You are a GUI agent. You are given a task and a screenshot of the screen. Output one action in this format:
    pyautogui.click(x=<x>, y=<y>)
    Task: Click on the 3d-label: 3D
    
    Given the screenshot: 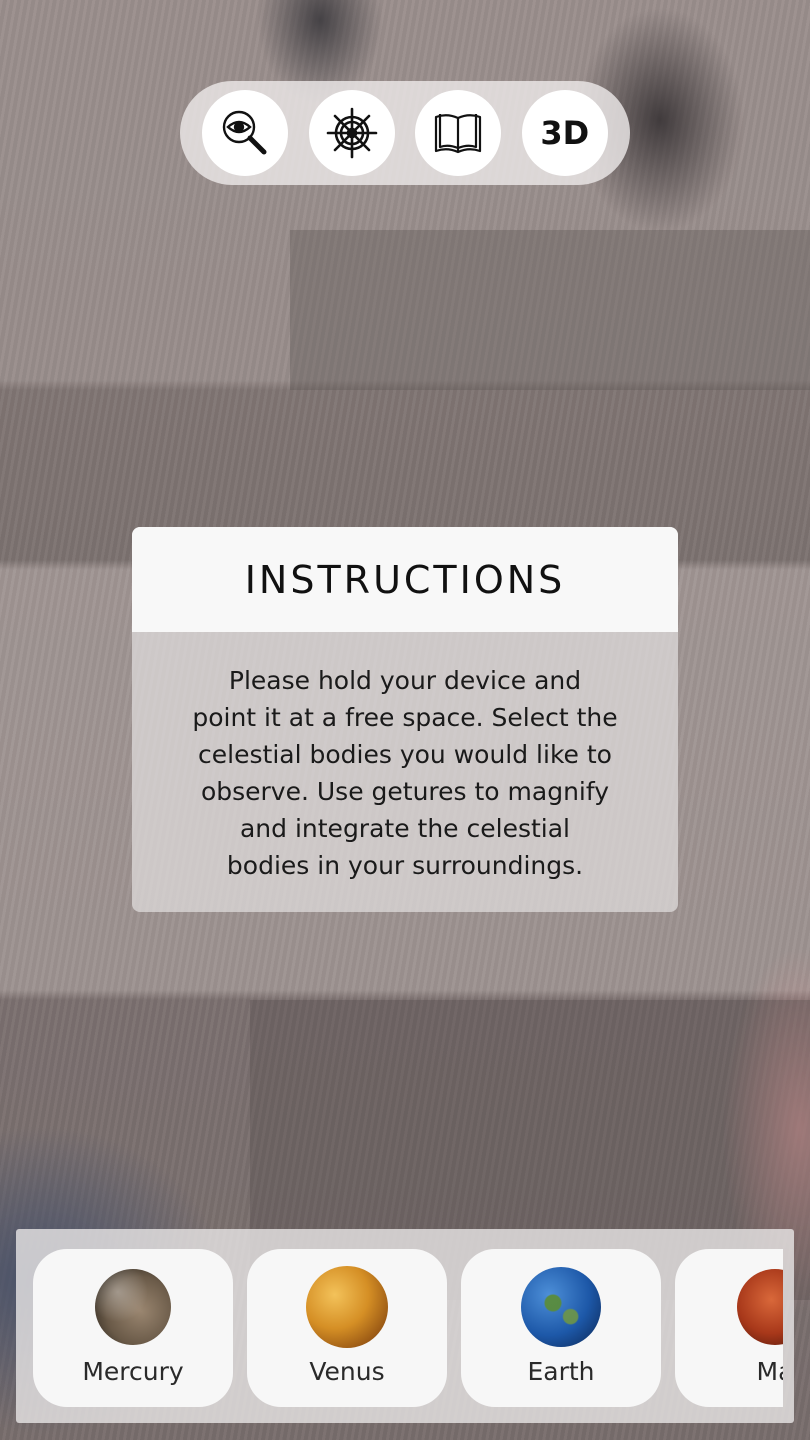 What is the action you would take?
    pyautogui.click(x=565, y=133)
    